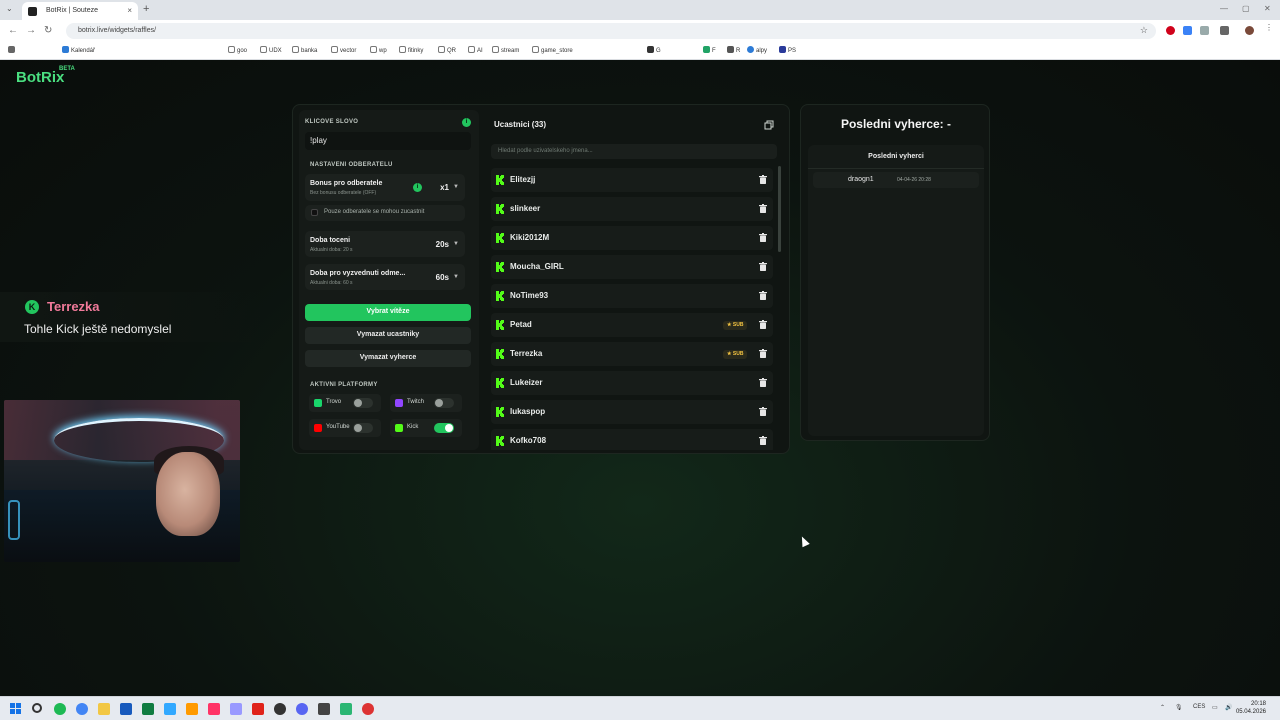  What do you see at coordinates (444, 187) in the screenshot?
I see `bonus-multiplier-select: x1` at bounding box center [444, 187].